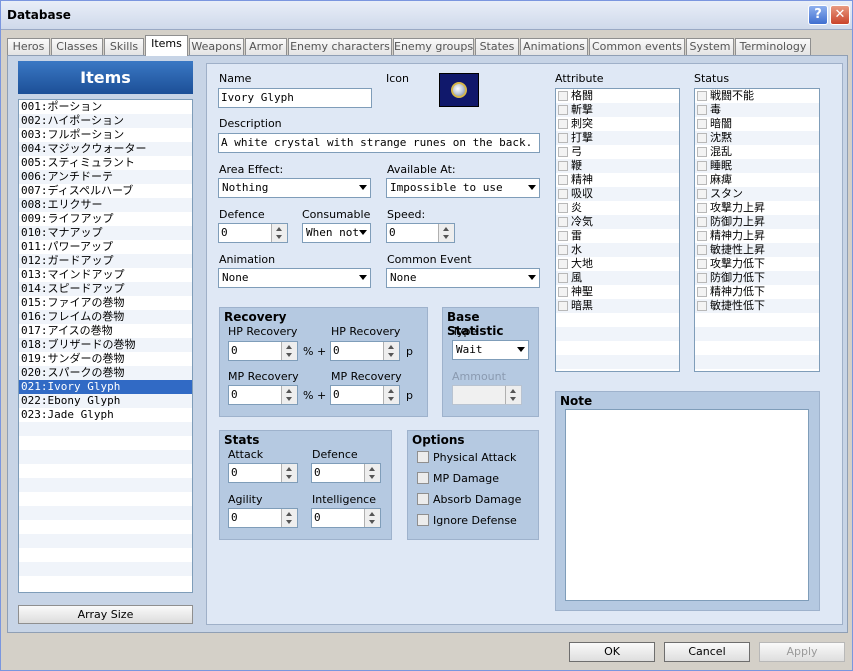 The height and width of the screenshot is (671, 853). What do you see at coordinates (710, 47) in the screenshot?
I see `tab-system: System` at bounding box center [710, 47].